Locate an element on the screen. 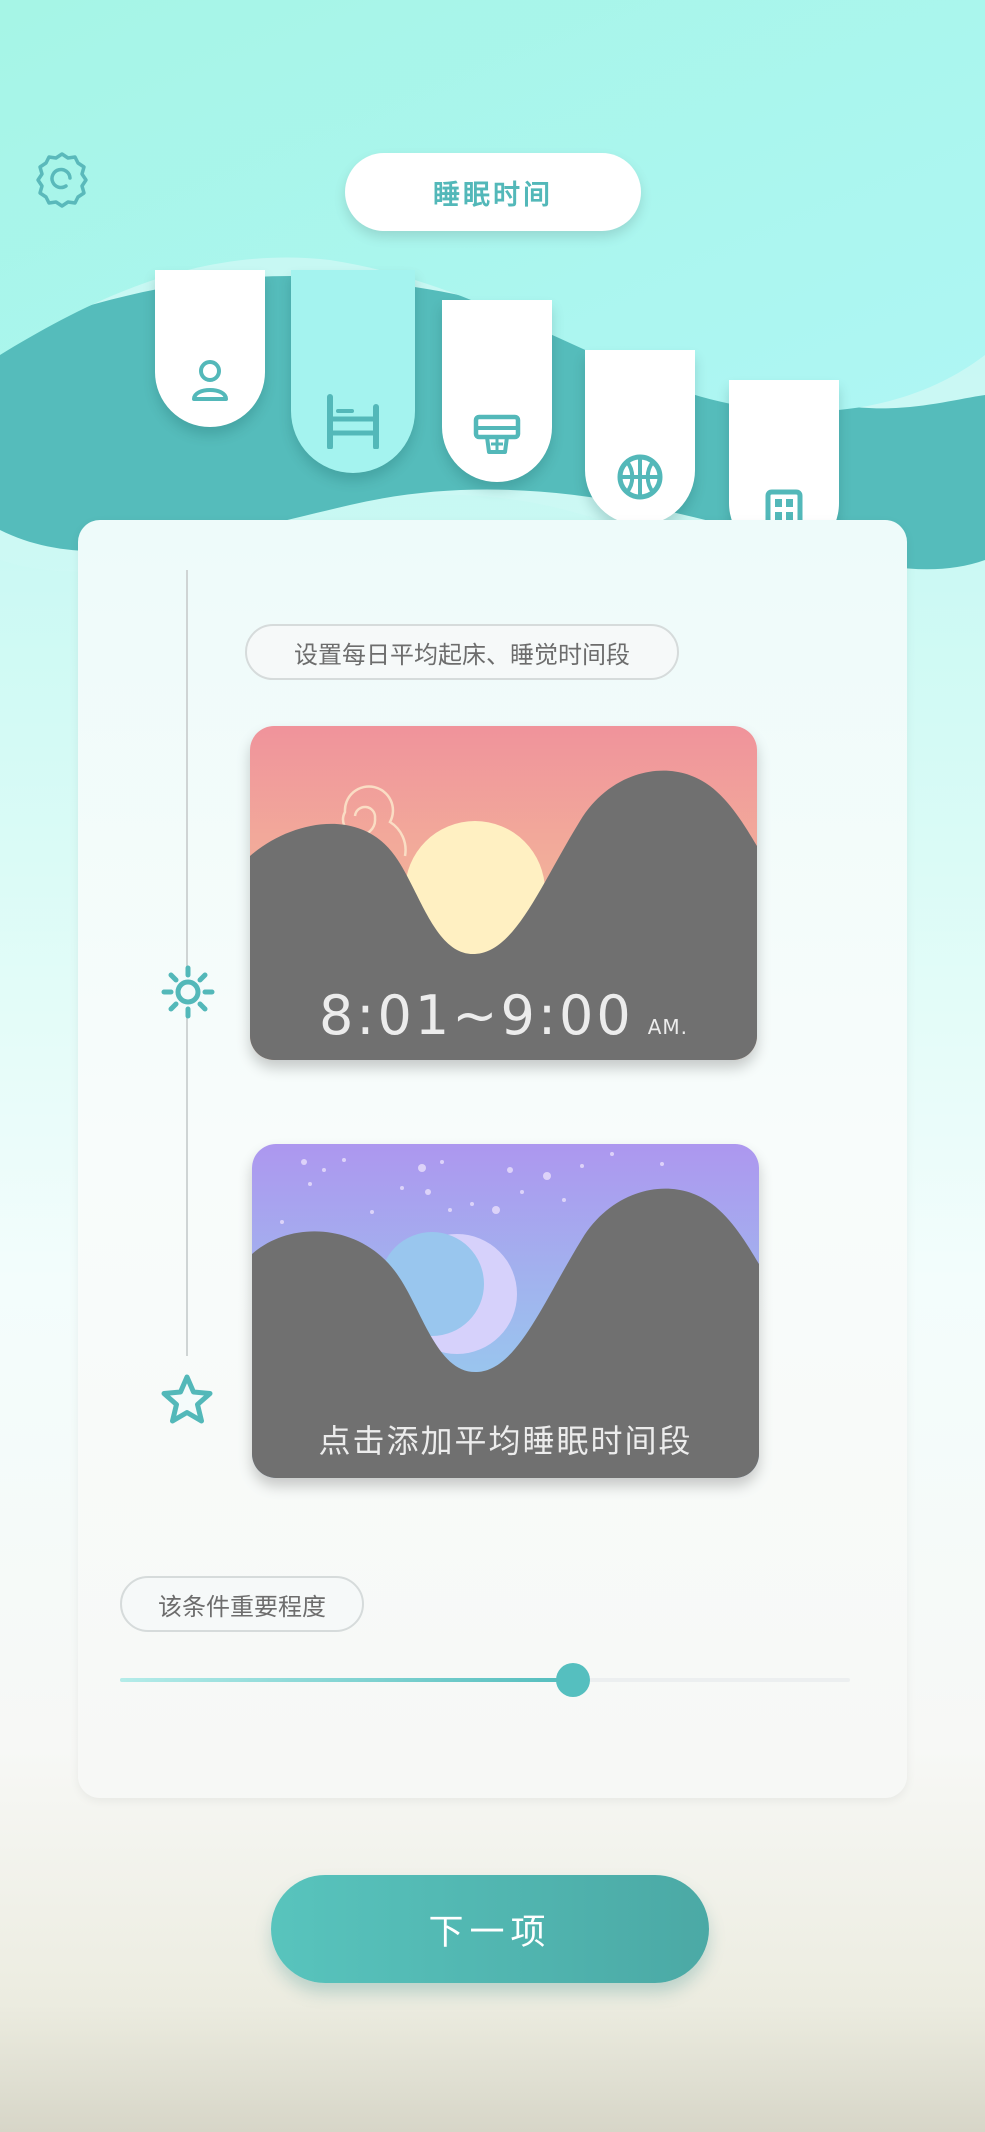 This screenshot has width=985, height=2132. ampm-label: AM. is located at coordinates (668, 1027).